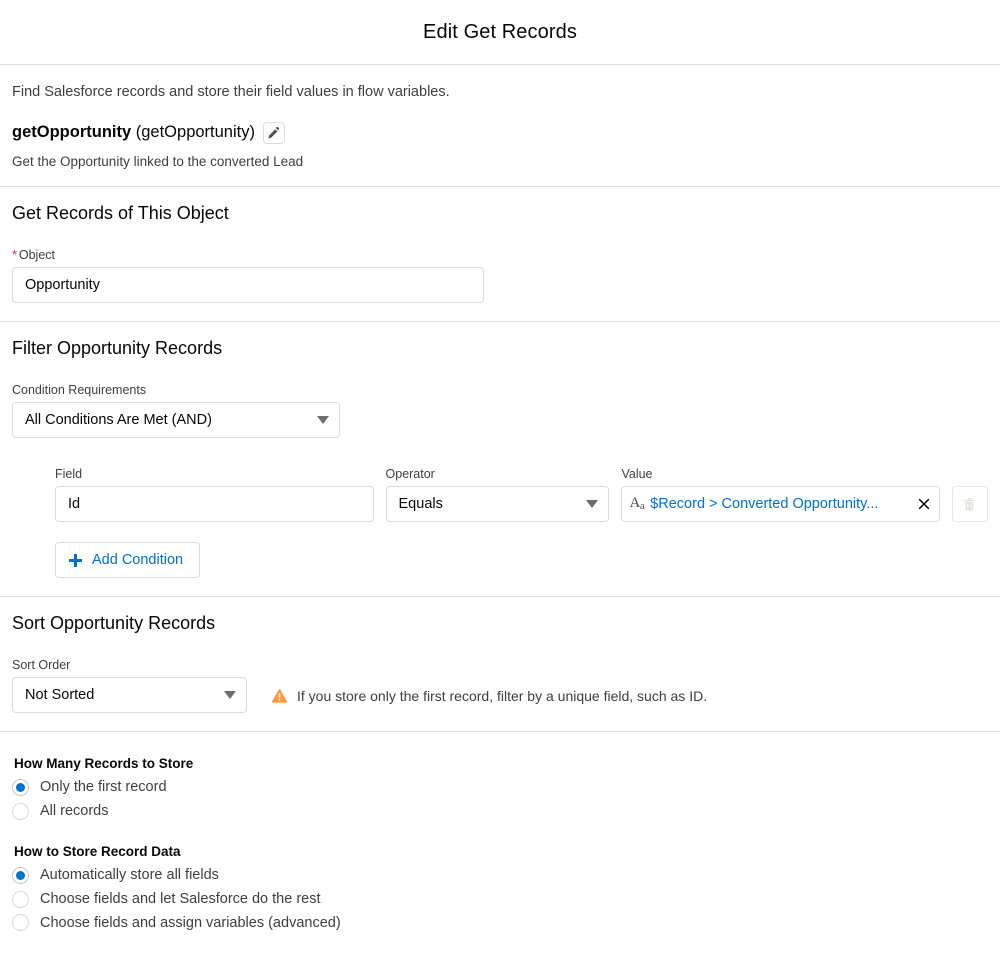 The height and width of the screenshot is (955, 1000). What do you see at coordinates (273, 132) in the screenshot?
I see `pencil-icon` at bounding box center [273, 132].